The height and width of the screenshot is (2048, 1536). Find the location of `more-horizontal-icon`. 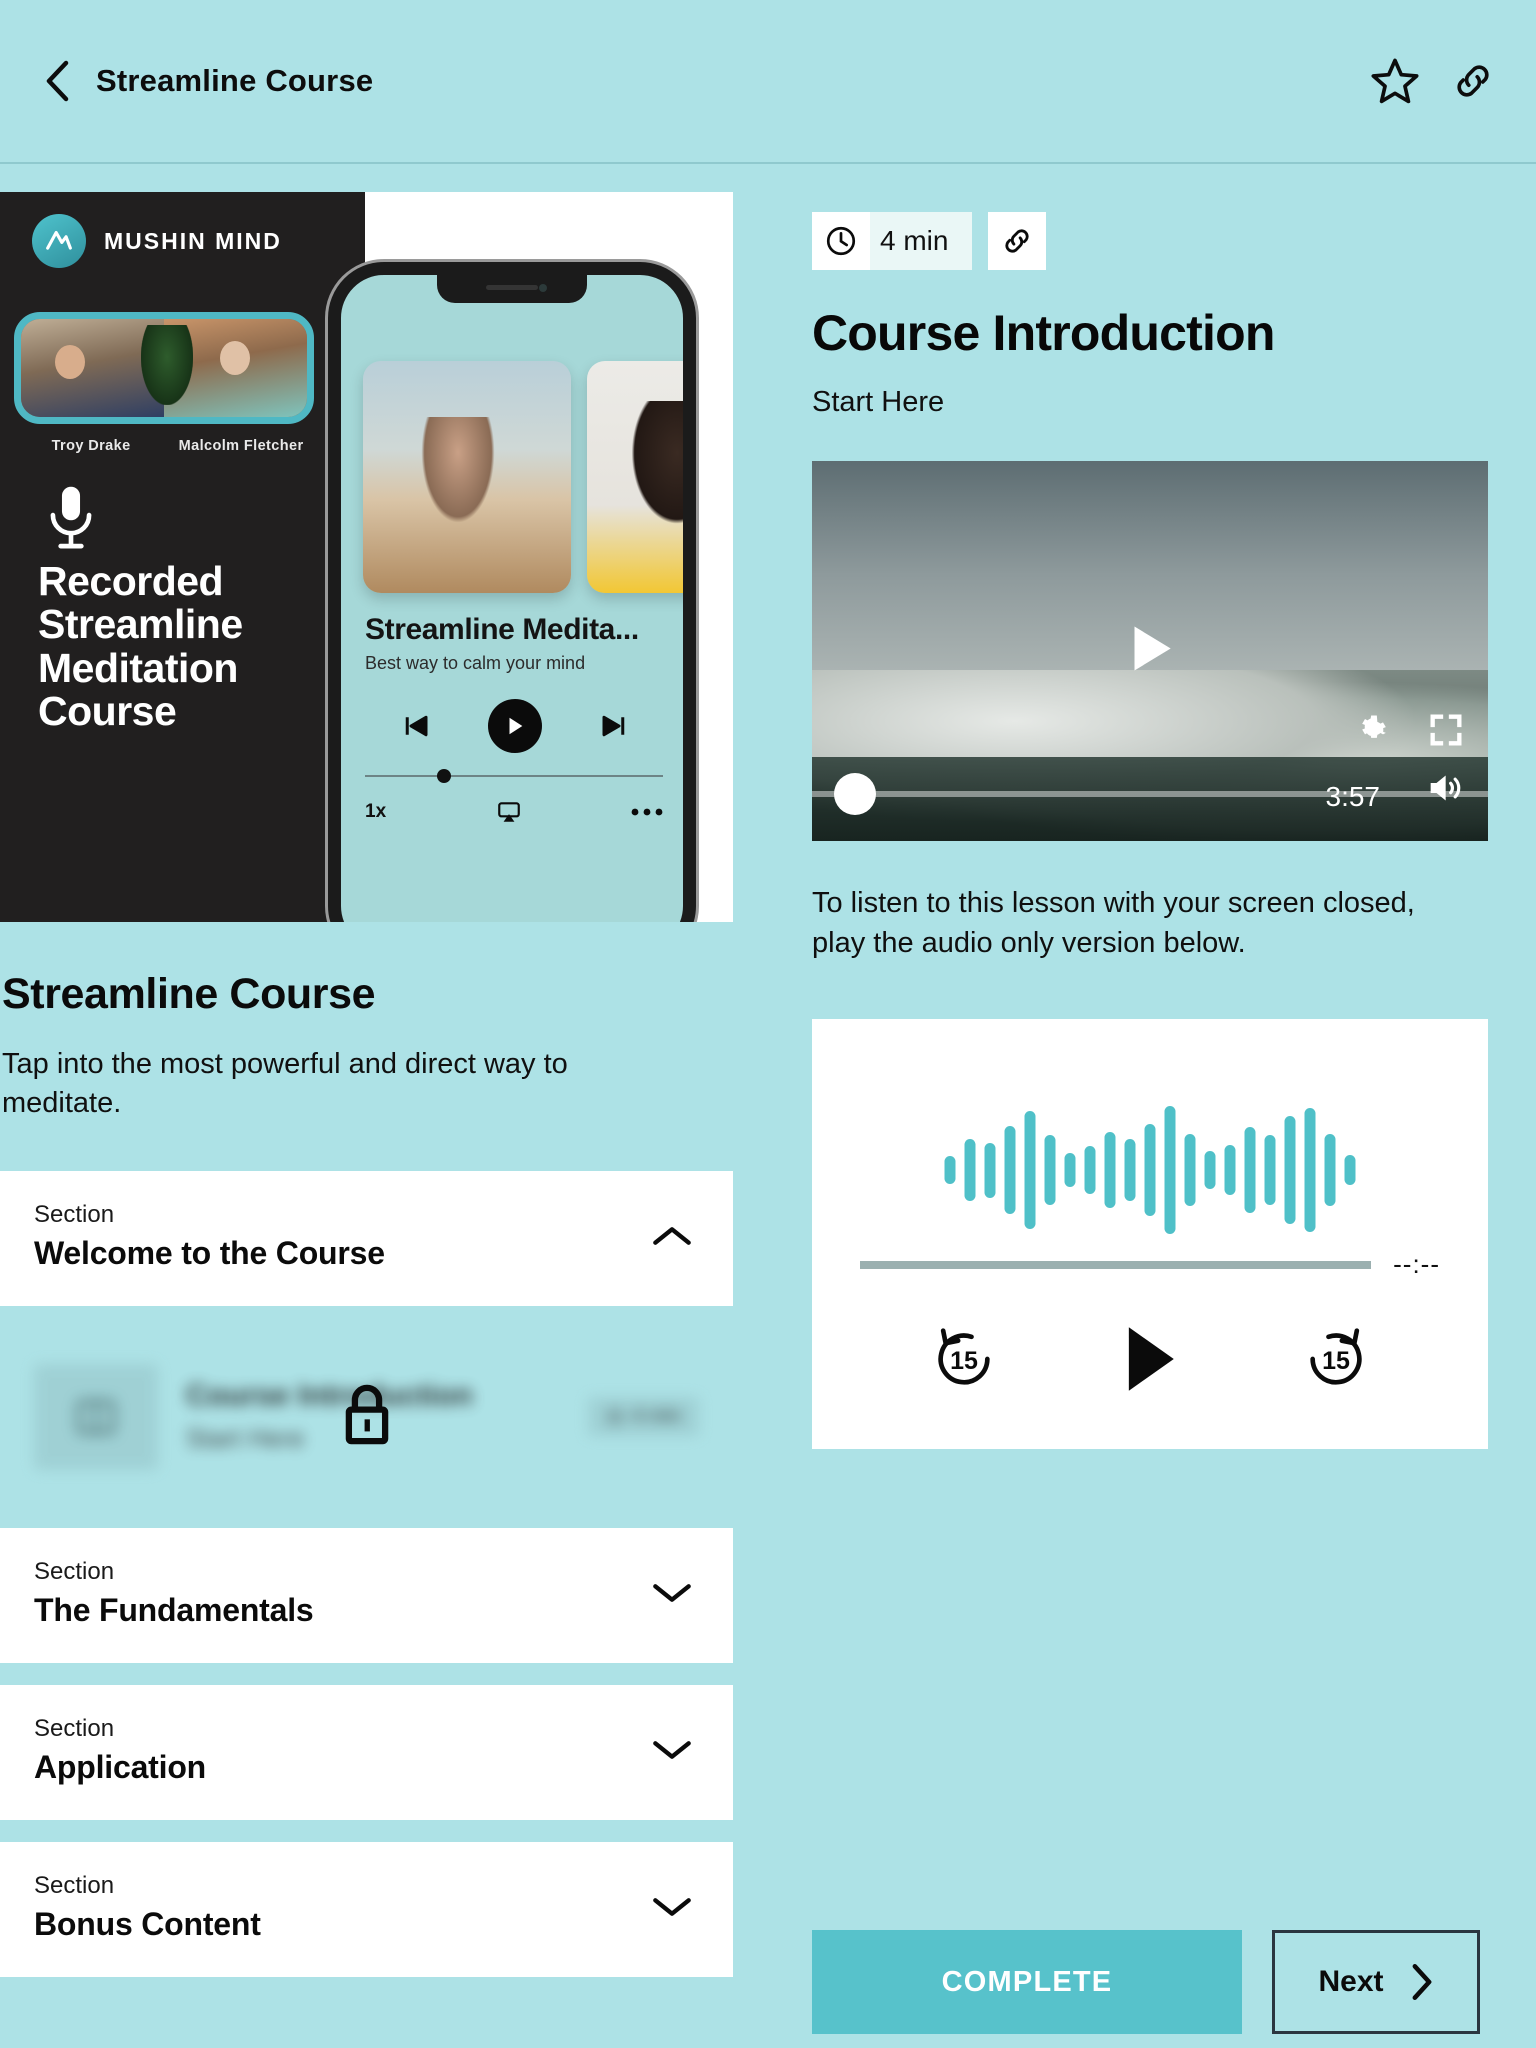

more-horizontal-icon is located at coordinates (647, 812).